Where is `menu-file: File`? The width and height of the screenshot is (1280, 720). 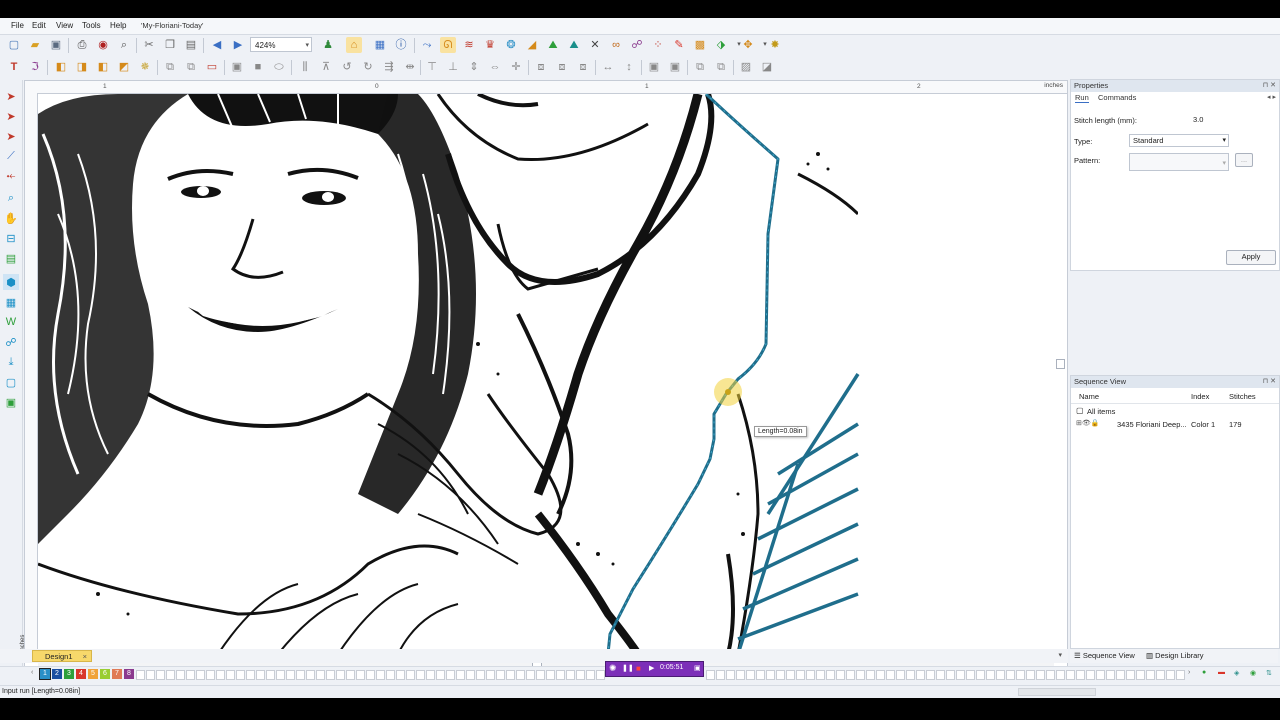
menu-file: File is located at coordinates (17, 25).